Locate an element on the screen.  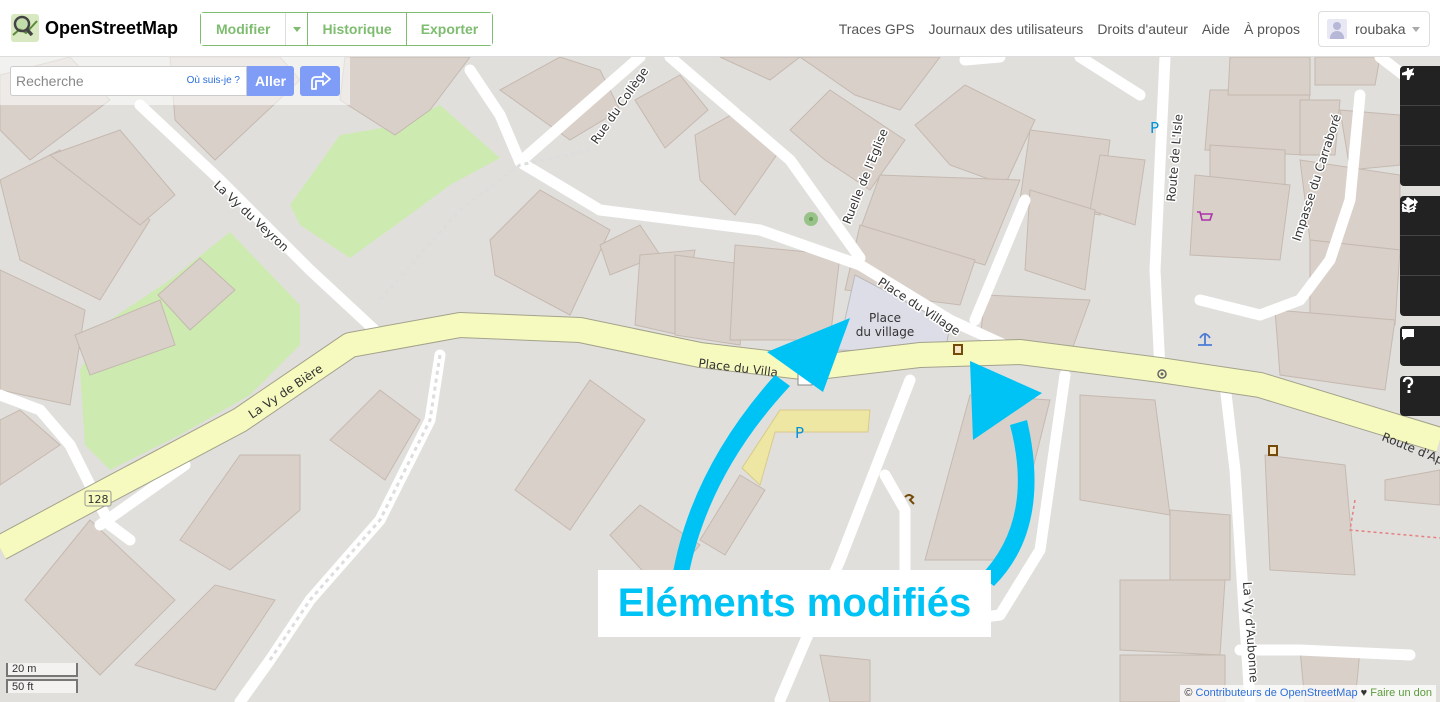
user-menu: roubaka is located at coordinates (1374, 29).